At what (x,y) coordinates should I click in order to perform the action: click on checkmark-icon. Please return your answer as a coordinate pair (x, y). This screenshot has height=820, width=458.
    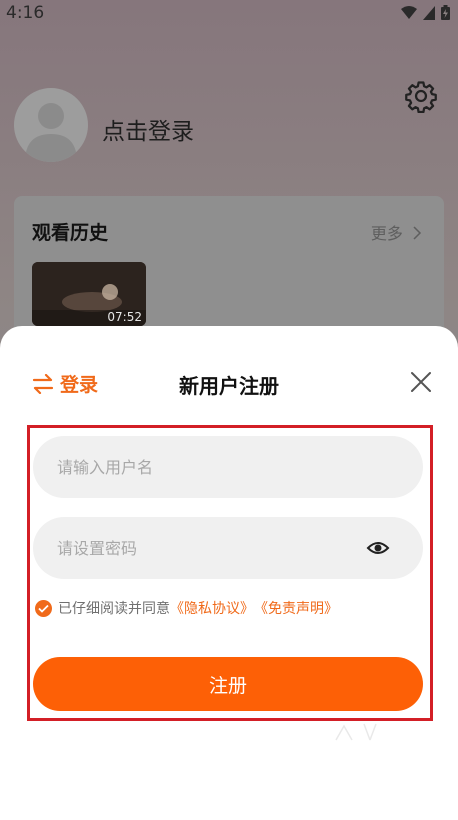
    Looking at the image, I should click on (43, 608).